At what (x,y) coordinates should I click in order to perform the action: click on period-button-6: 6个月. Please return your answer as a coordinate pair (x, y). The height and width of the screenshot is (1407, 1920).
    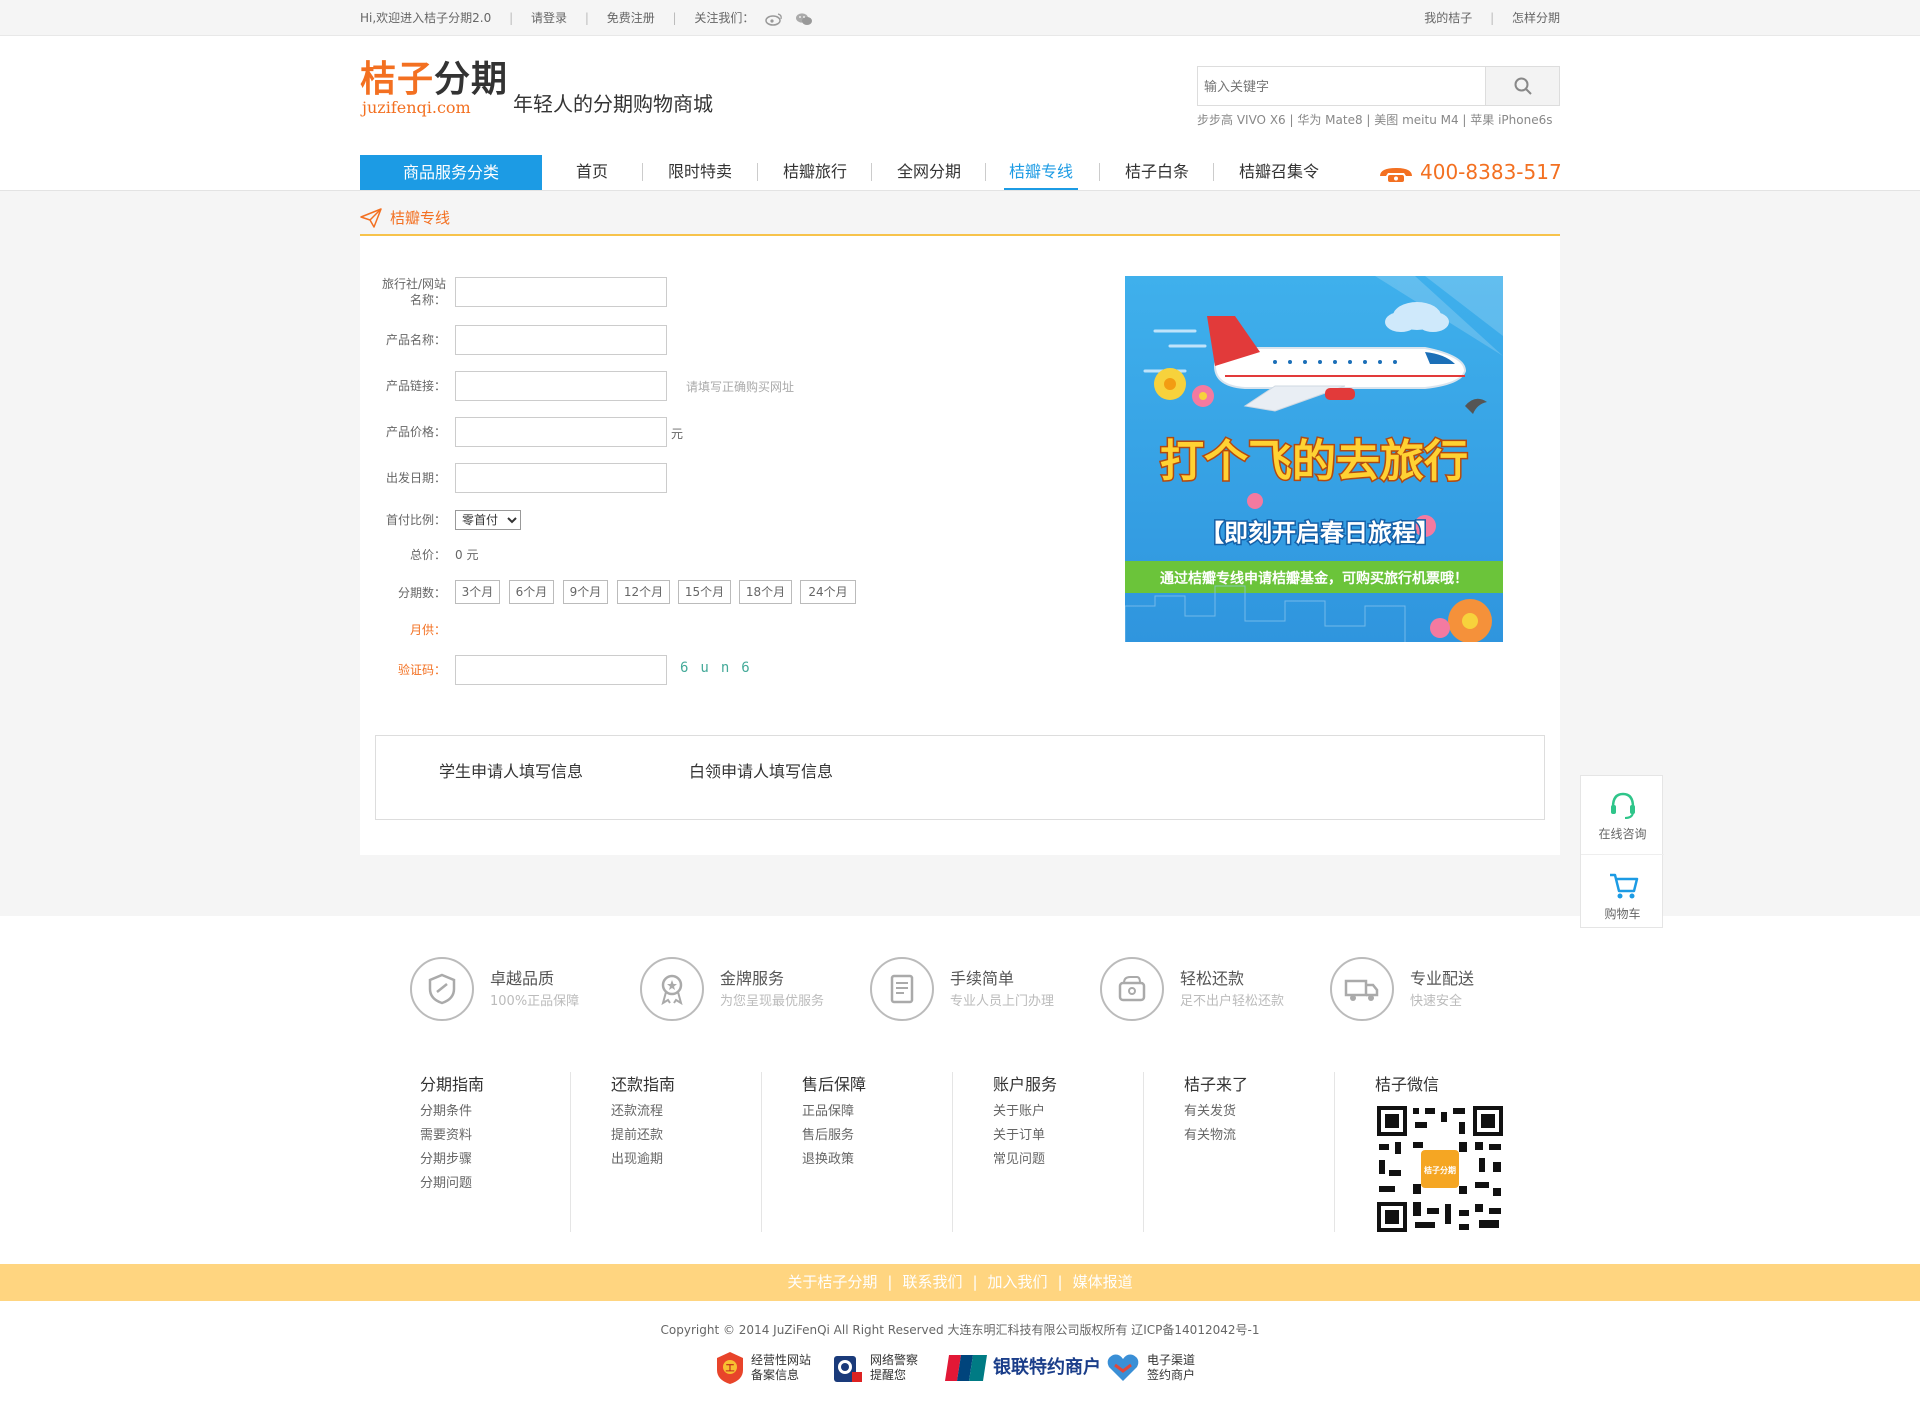
    Looking at the image, I should click on (531, 592).